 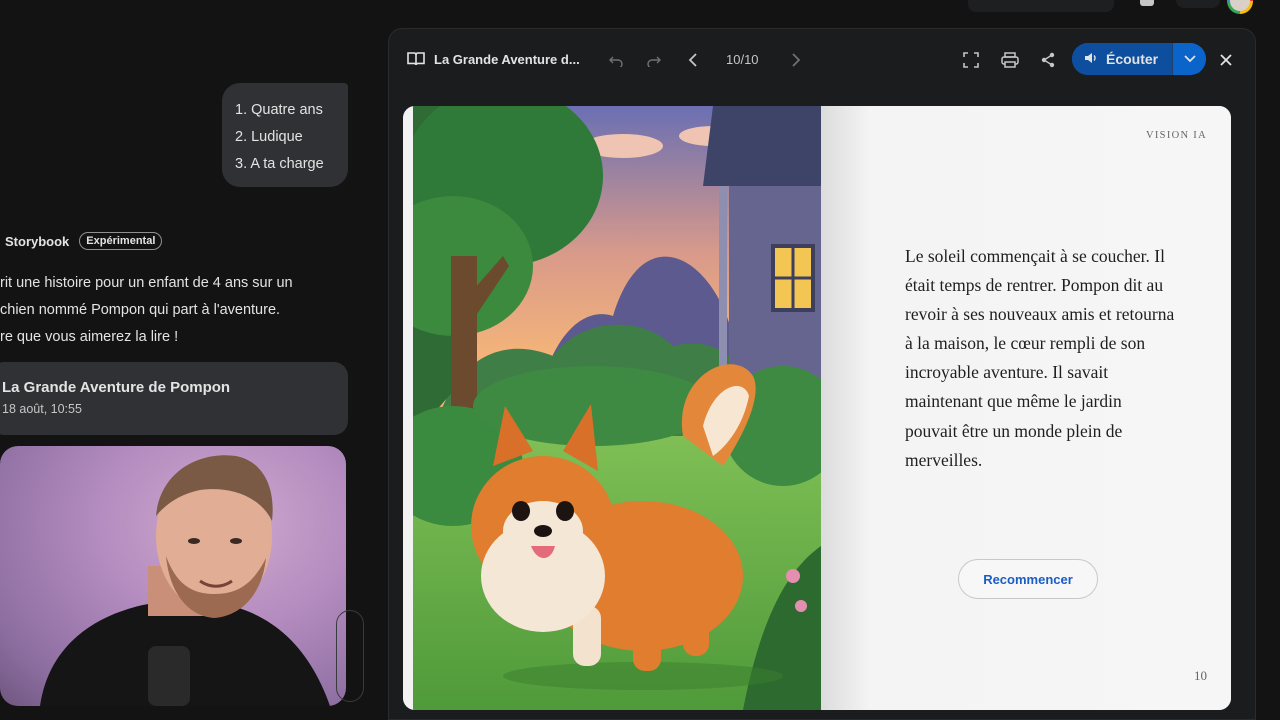 I want to click on webcam-handle, so click(x=350, y=656).